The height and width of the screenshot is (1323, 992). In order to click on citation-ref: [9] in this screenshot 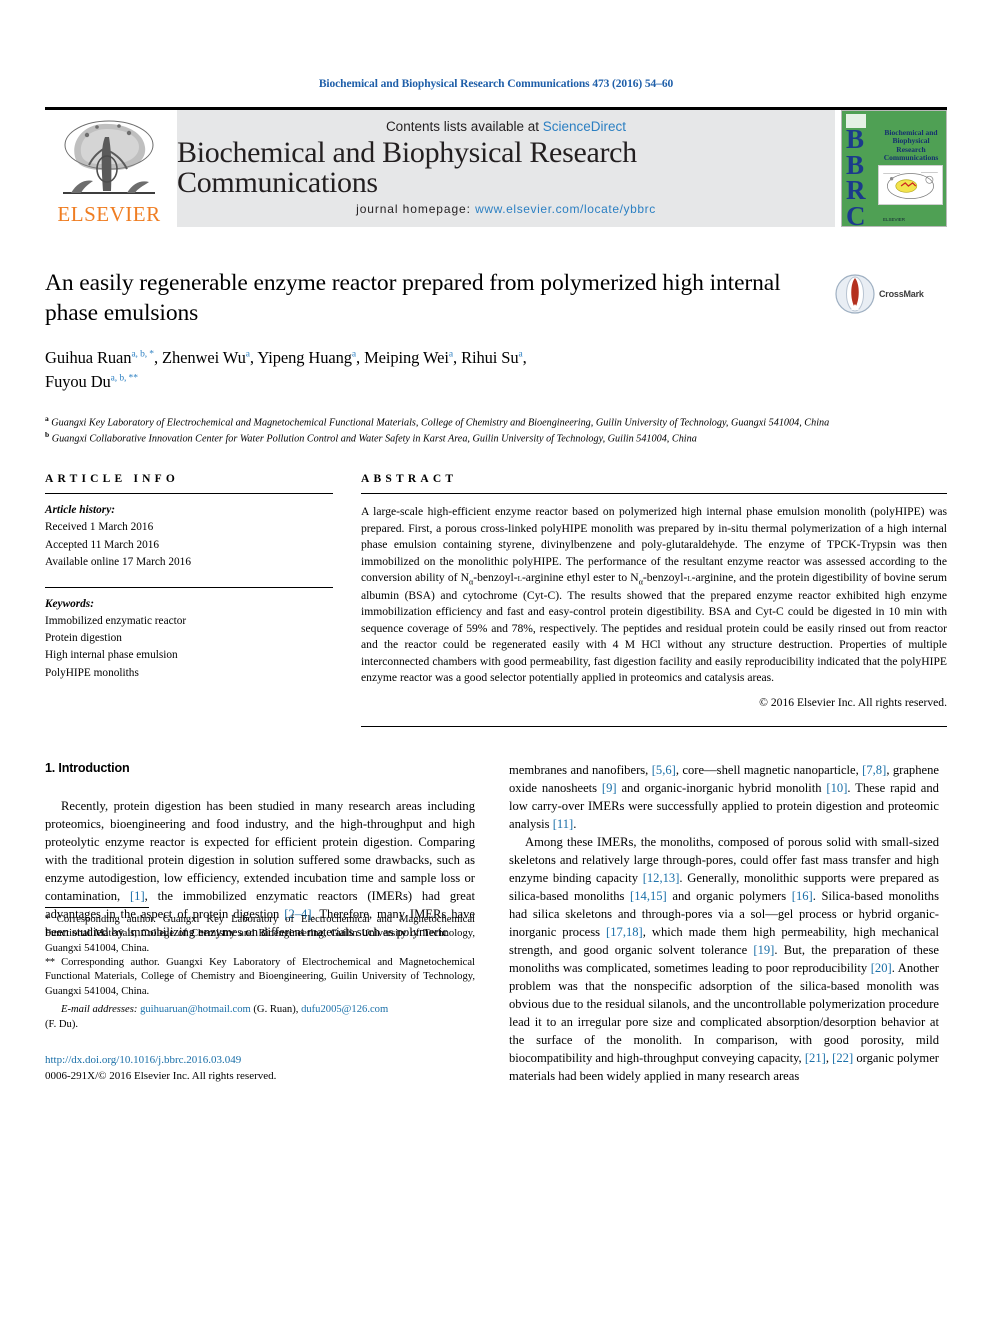, I will do `click(609, 788)`.